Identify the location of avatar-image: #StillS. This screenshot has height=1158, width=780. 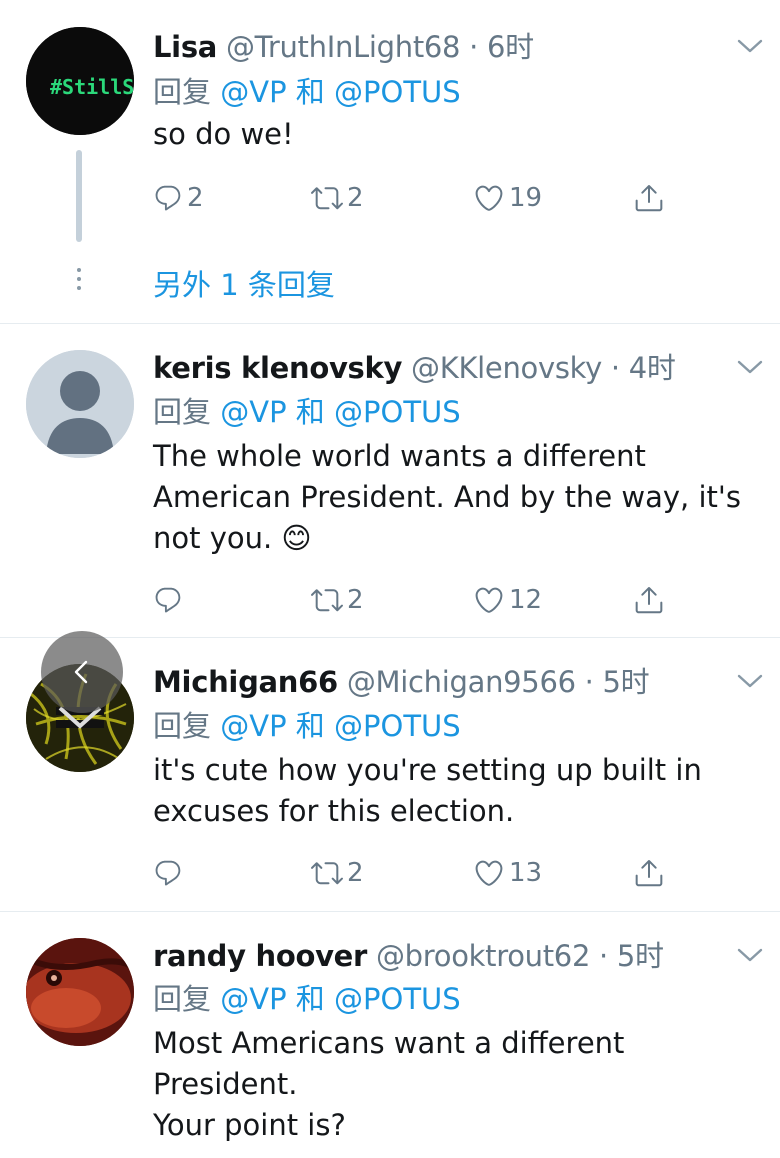
(80, 81).